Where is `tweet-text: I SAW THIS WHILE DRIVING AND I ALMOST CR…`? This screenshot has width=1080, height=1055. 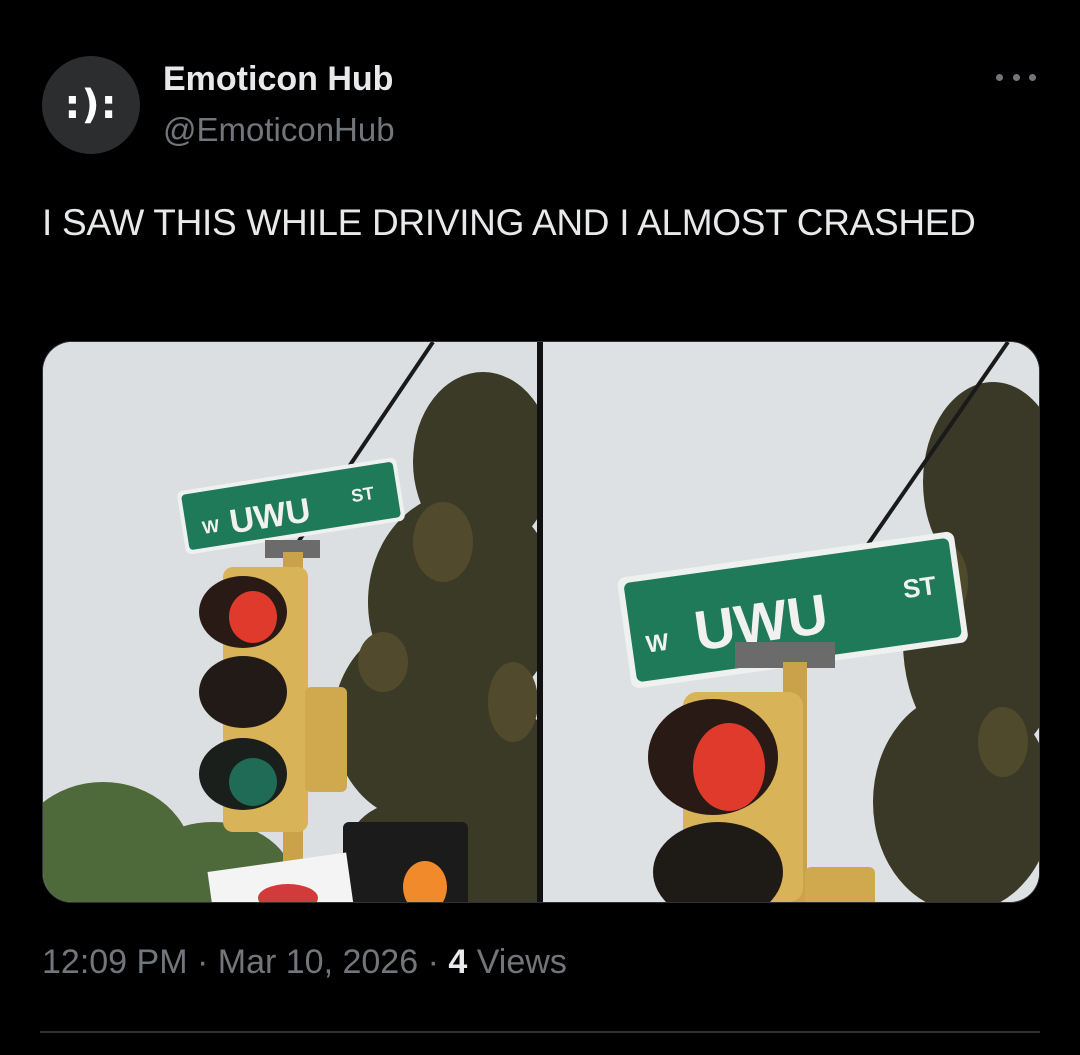
tweet-text: I SAW THIS WHILE DRIVING AND I ALMOST CR… is located at coordinates (509, 222).